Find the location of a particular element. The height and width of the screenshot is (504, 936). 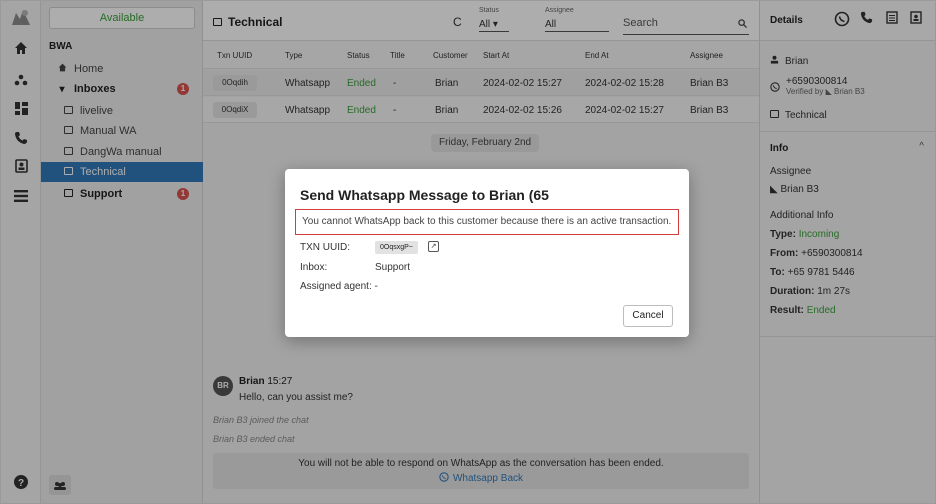

open-external-icon: ↗ is located at coordinates (433, 246).